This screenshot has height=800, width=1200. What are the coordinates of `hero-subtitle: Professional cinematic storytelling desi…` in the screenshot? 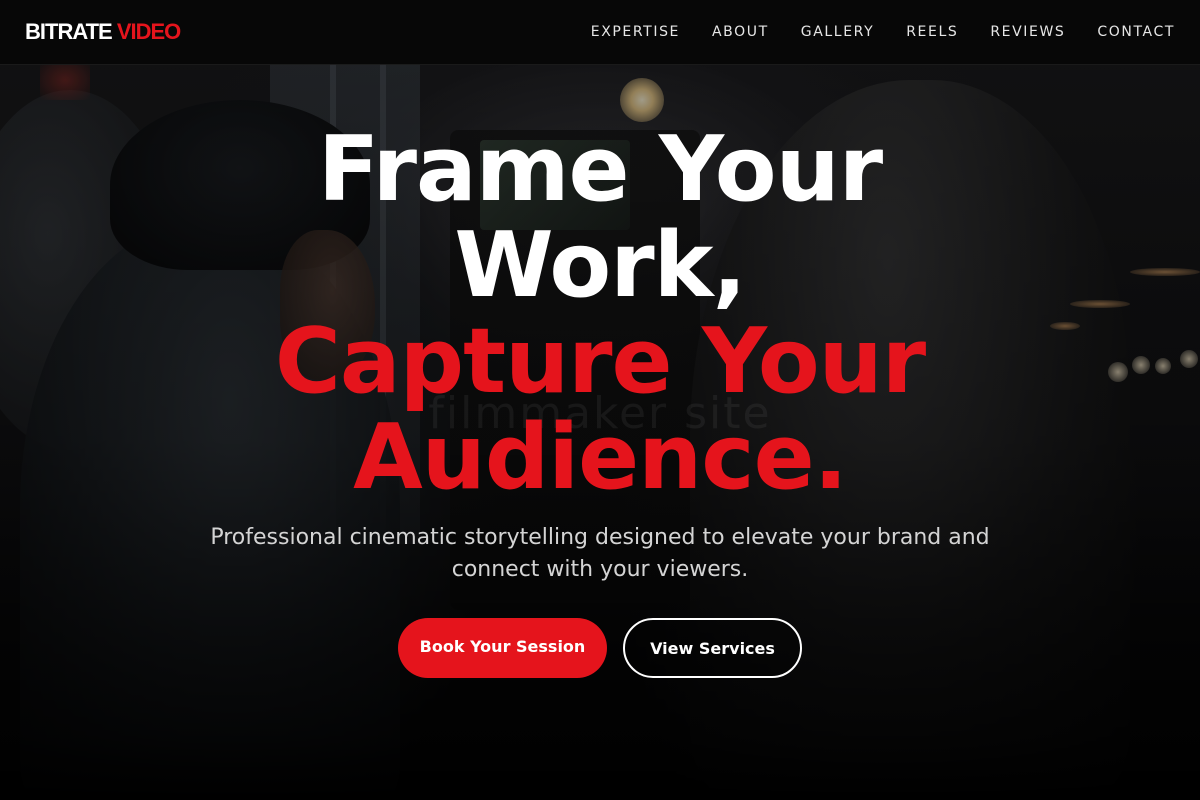 It's located at (600, 553).